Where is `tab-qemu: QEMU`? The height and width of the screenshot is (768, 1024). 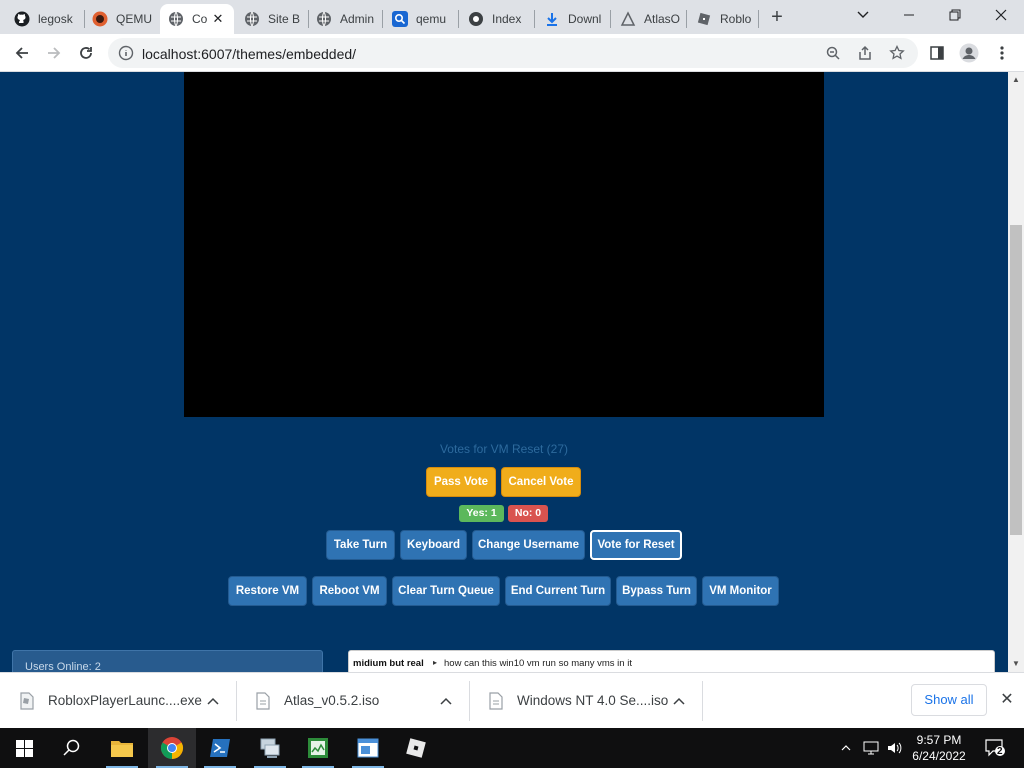 tab-qemu: QEMU is located at coordinates (121, 19).